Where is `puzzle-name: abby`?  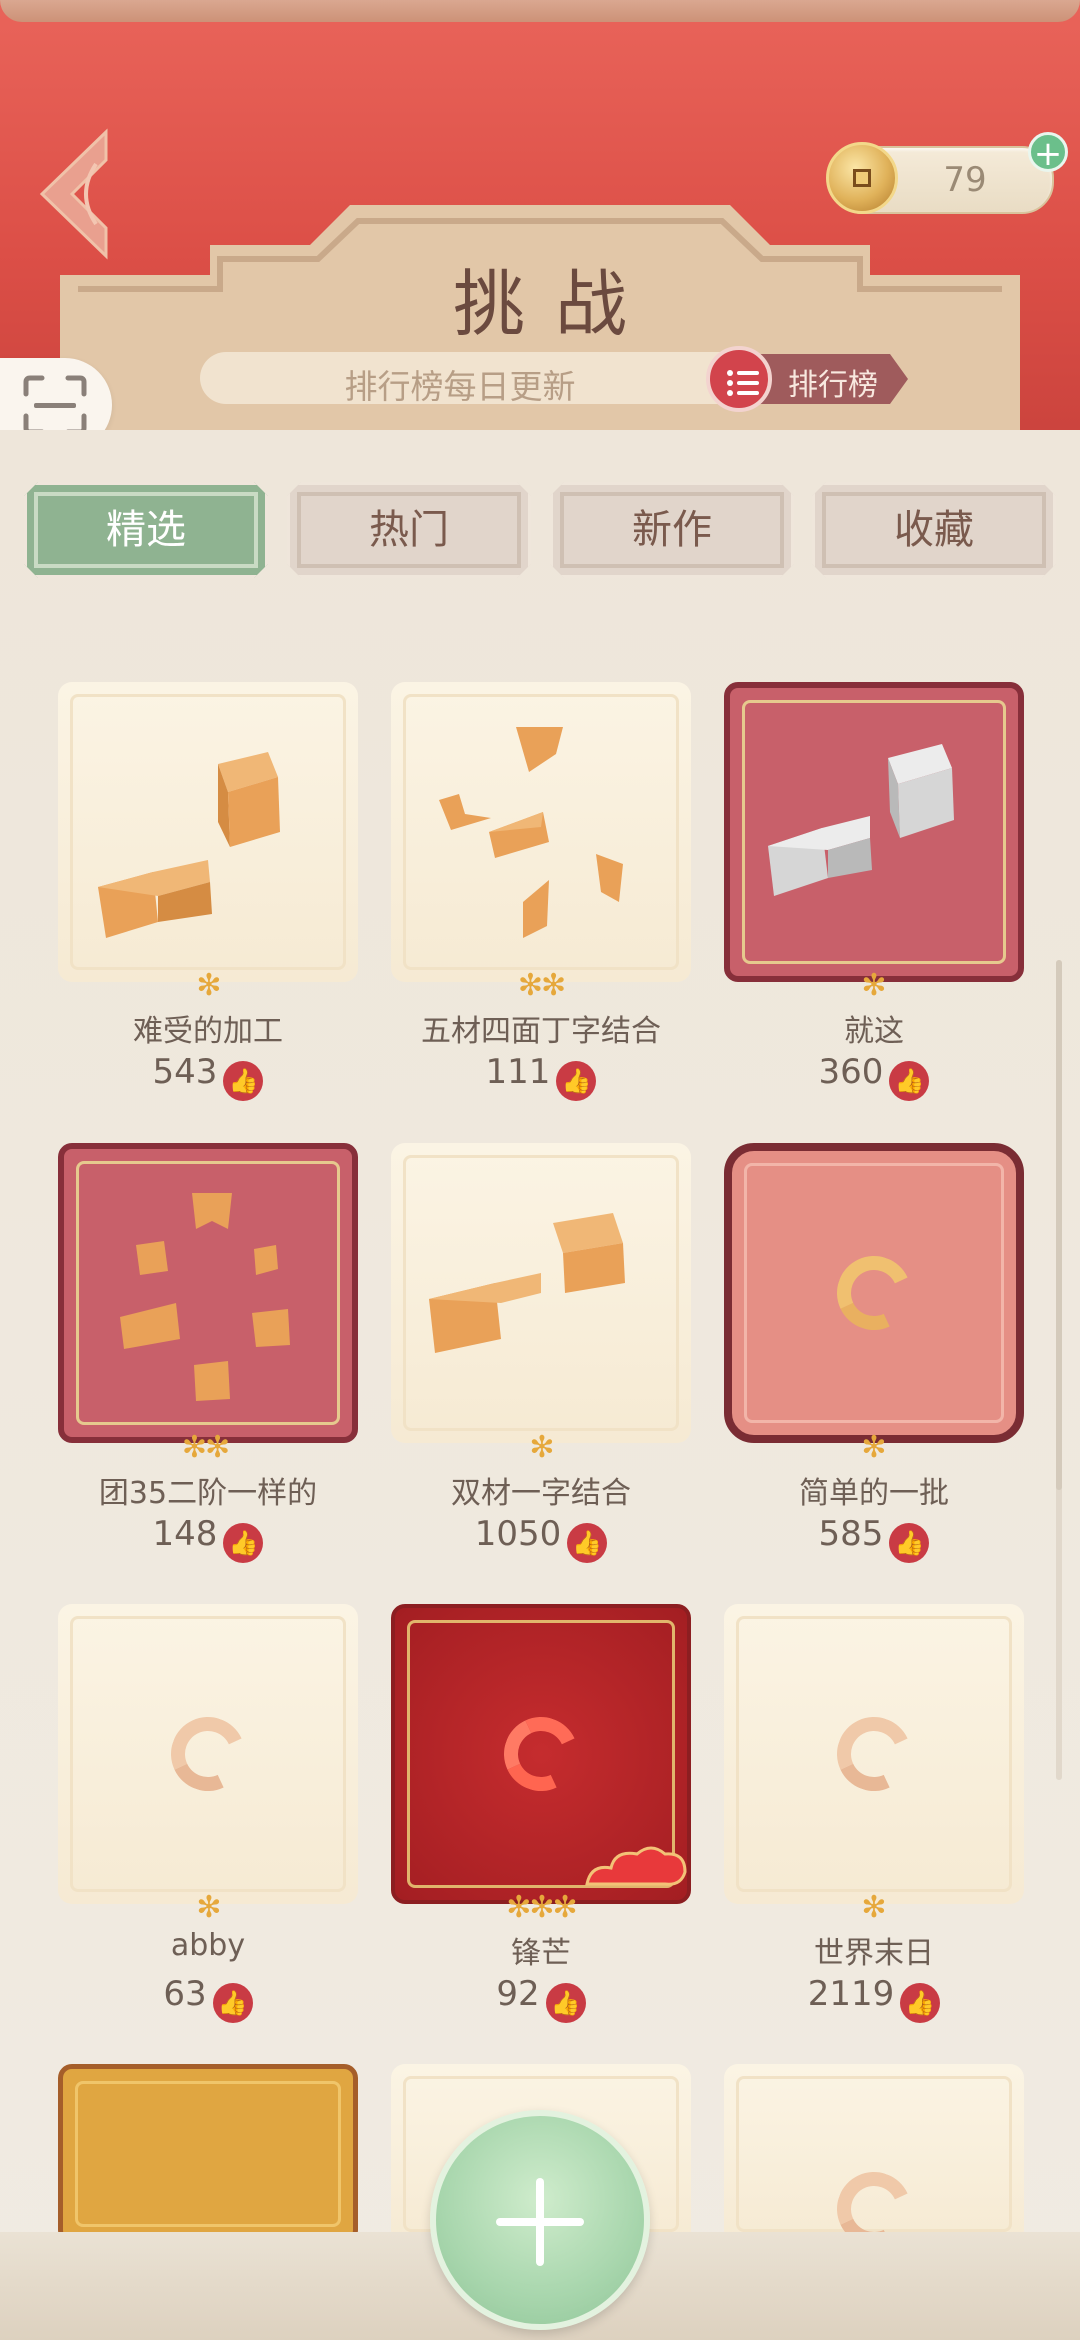
puzzle-name: abby is located at coordinates (208, 1945).